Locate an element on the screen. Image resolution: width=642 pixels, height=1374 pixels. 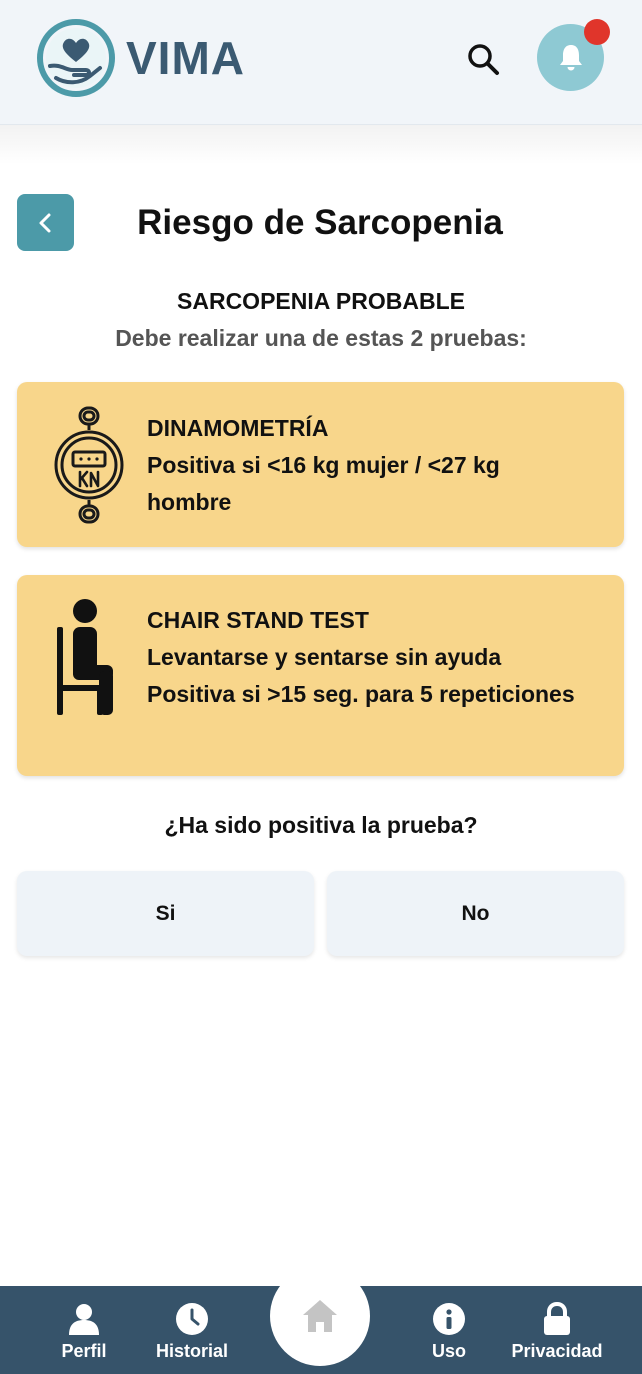
nav-label: Perfil is located at coordinates (84, 1351).